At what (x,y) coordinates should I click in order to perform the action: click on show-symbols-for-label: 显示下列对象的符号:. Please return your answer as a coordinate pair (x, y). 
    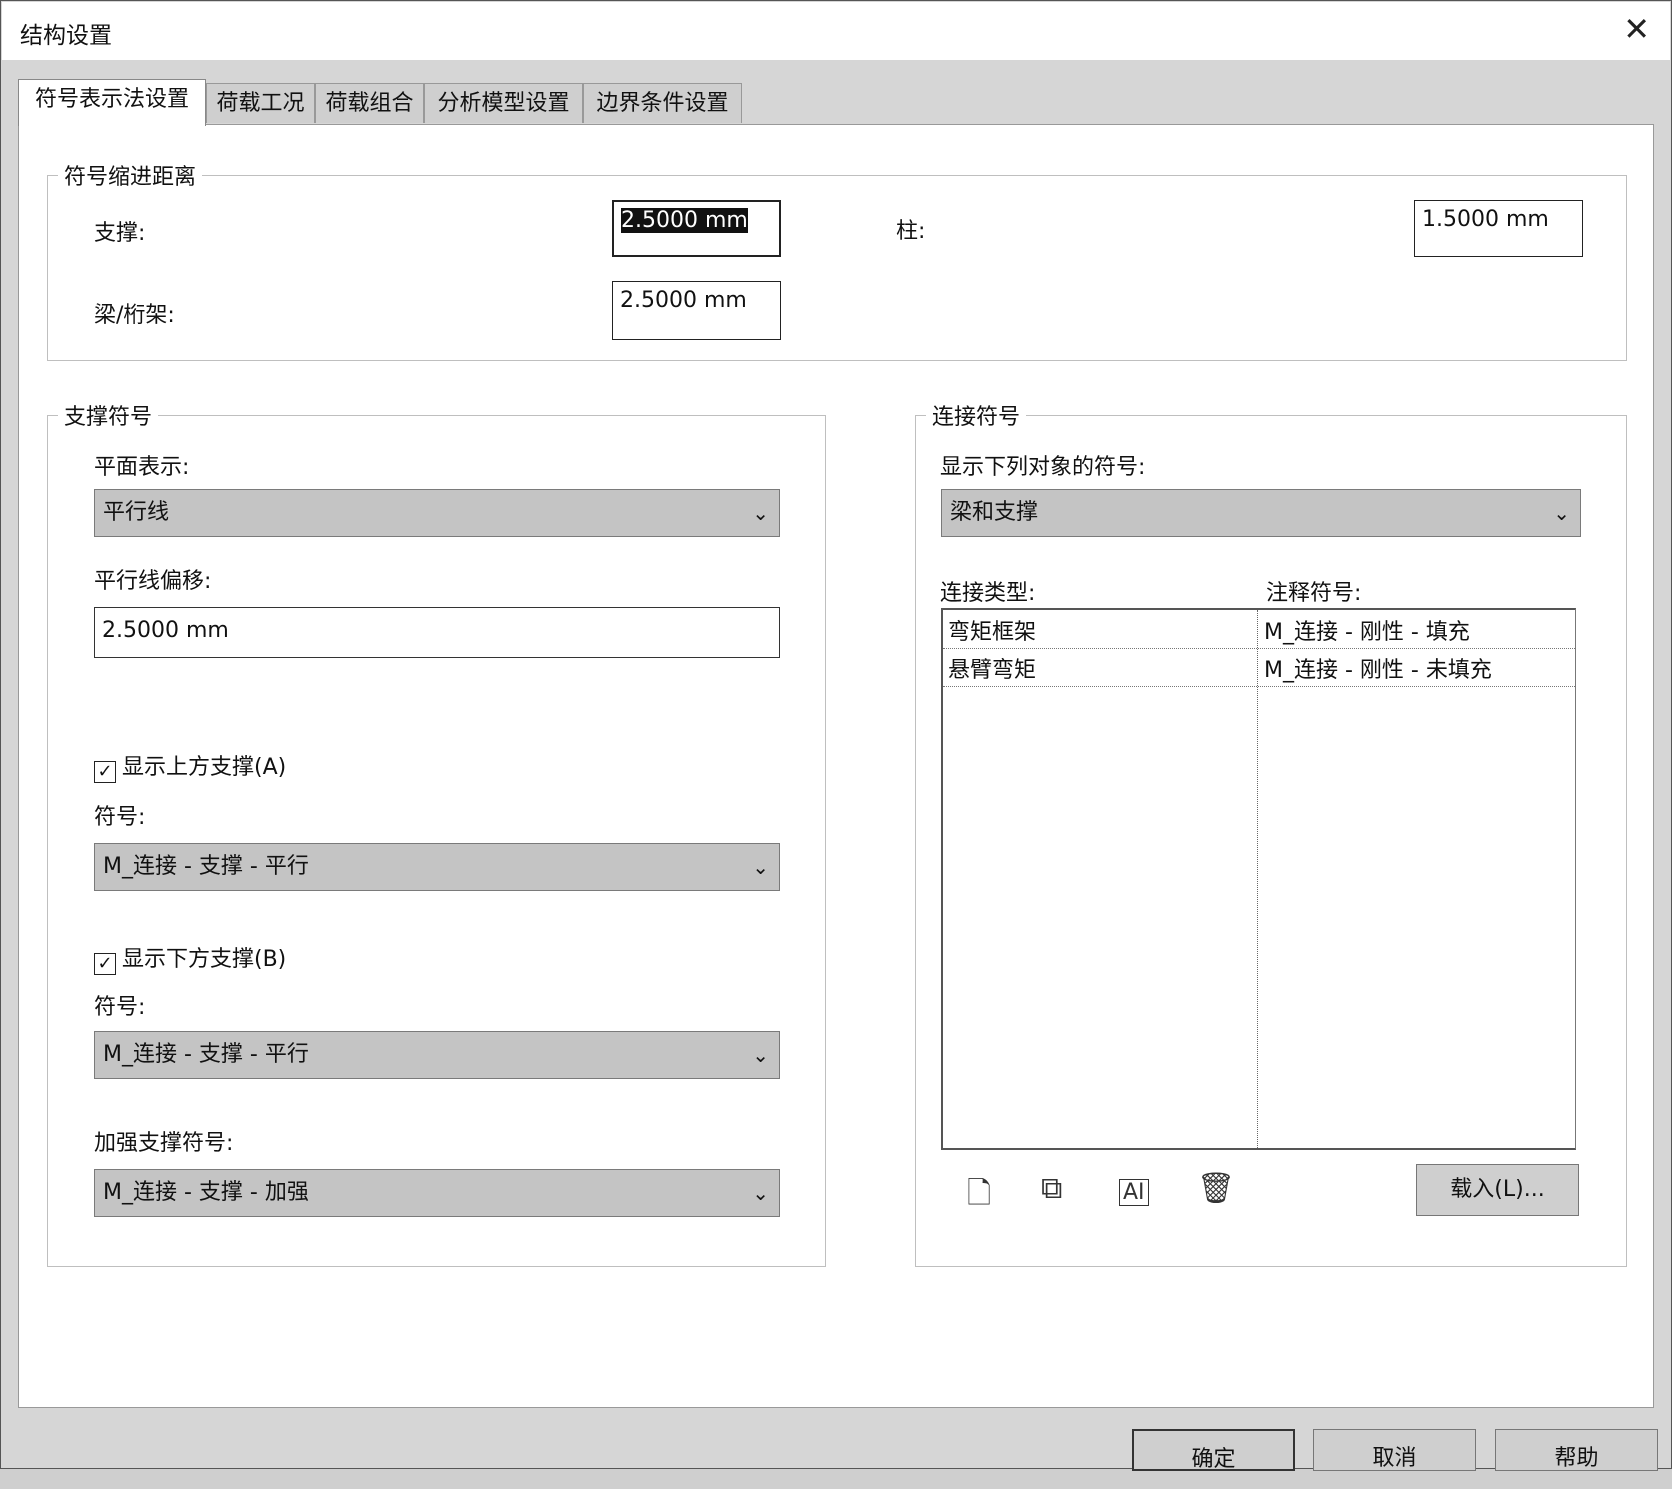
    Looking at the image, I should click on (1043, 467).